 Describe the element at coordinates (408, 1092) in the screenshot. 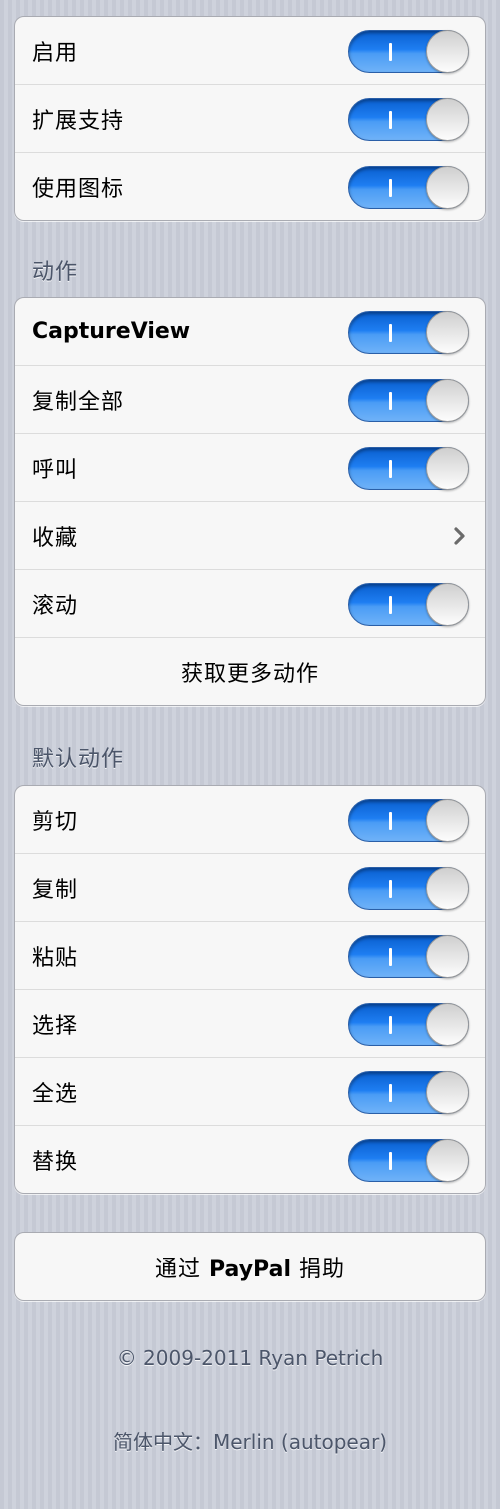

I see `select-all-switch` at that location.